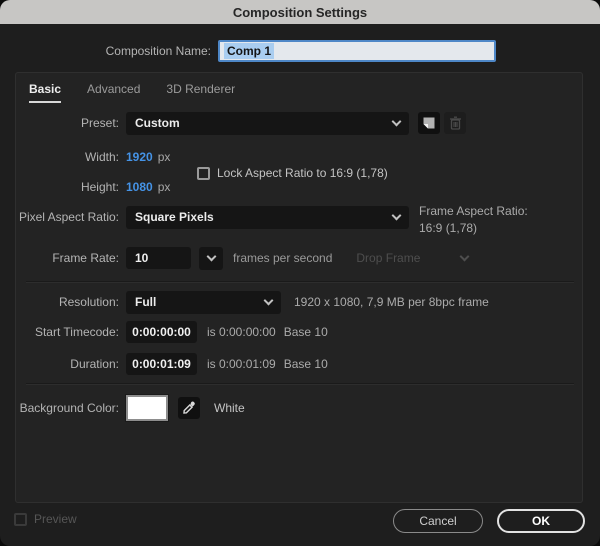 The image size is (600, 546). I want to click on drop-frame-select: Drop Frame, so click(413, 258).